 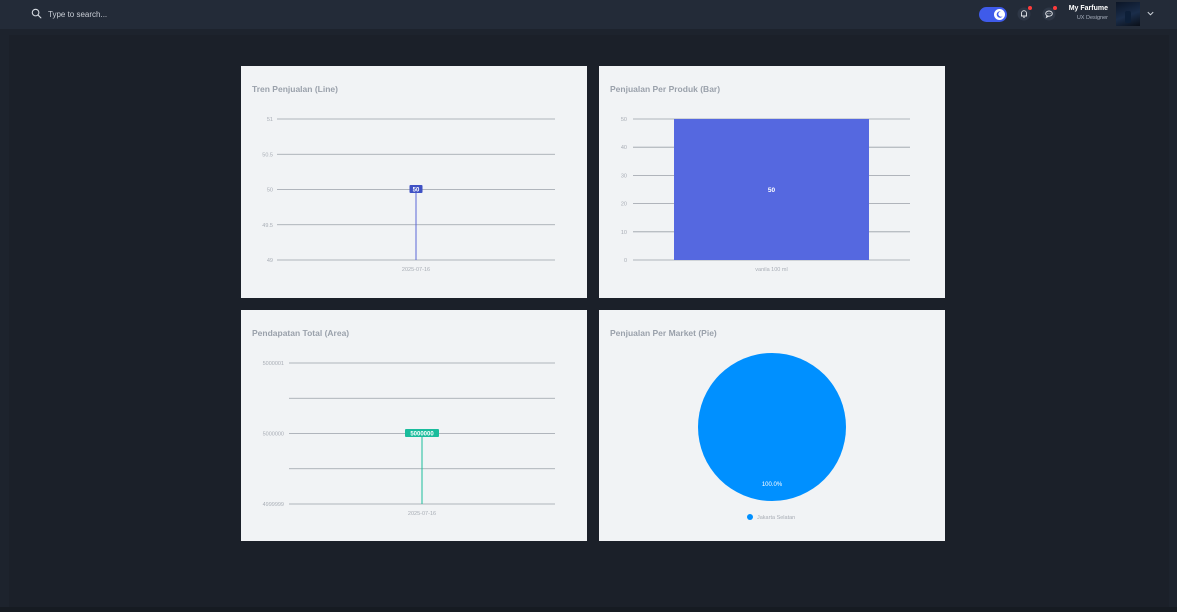 I want to click on user-name: My Farfume, so click(x=1088, y=8).